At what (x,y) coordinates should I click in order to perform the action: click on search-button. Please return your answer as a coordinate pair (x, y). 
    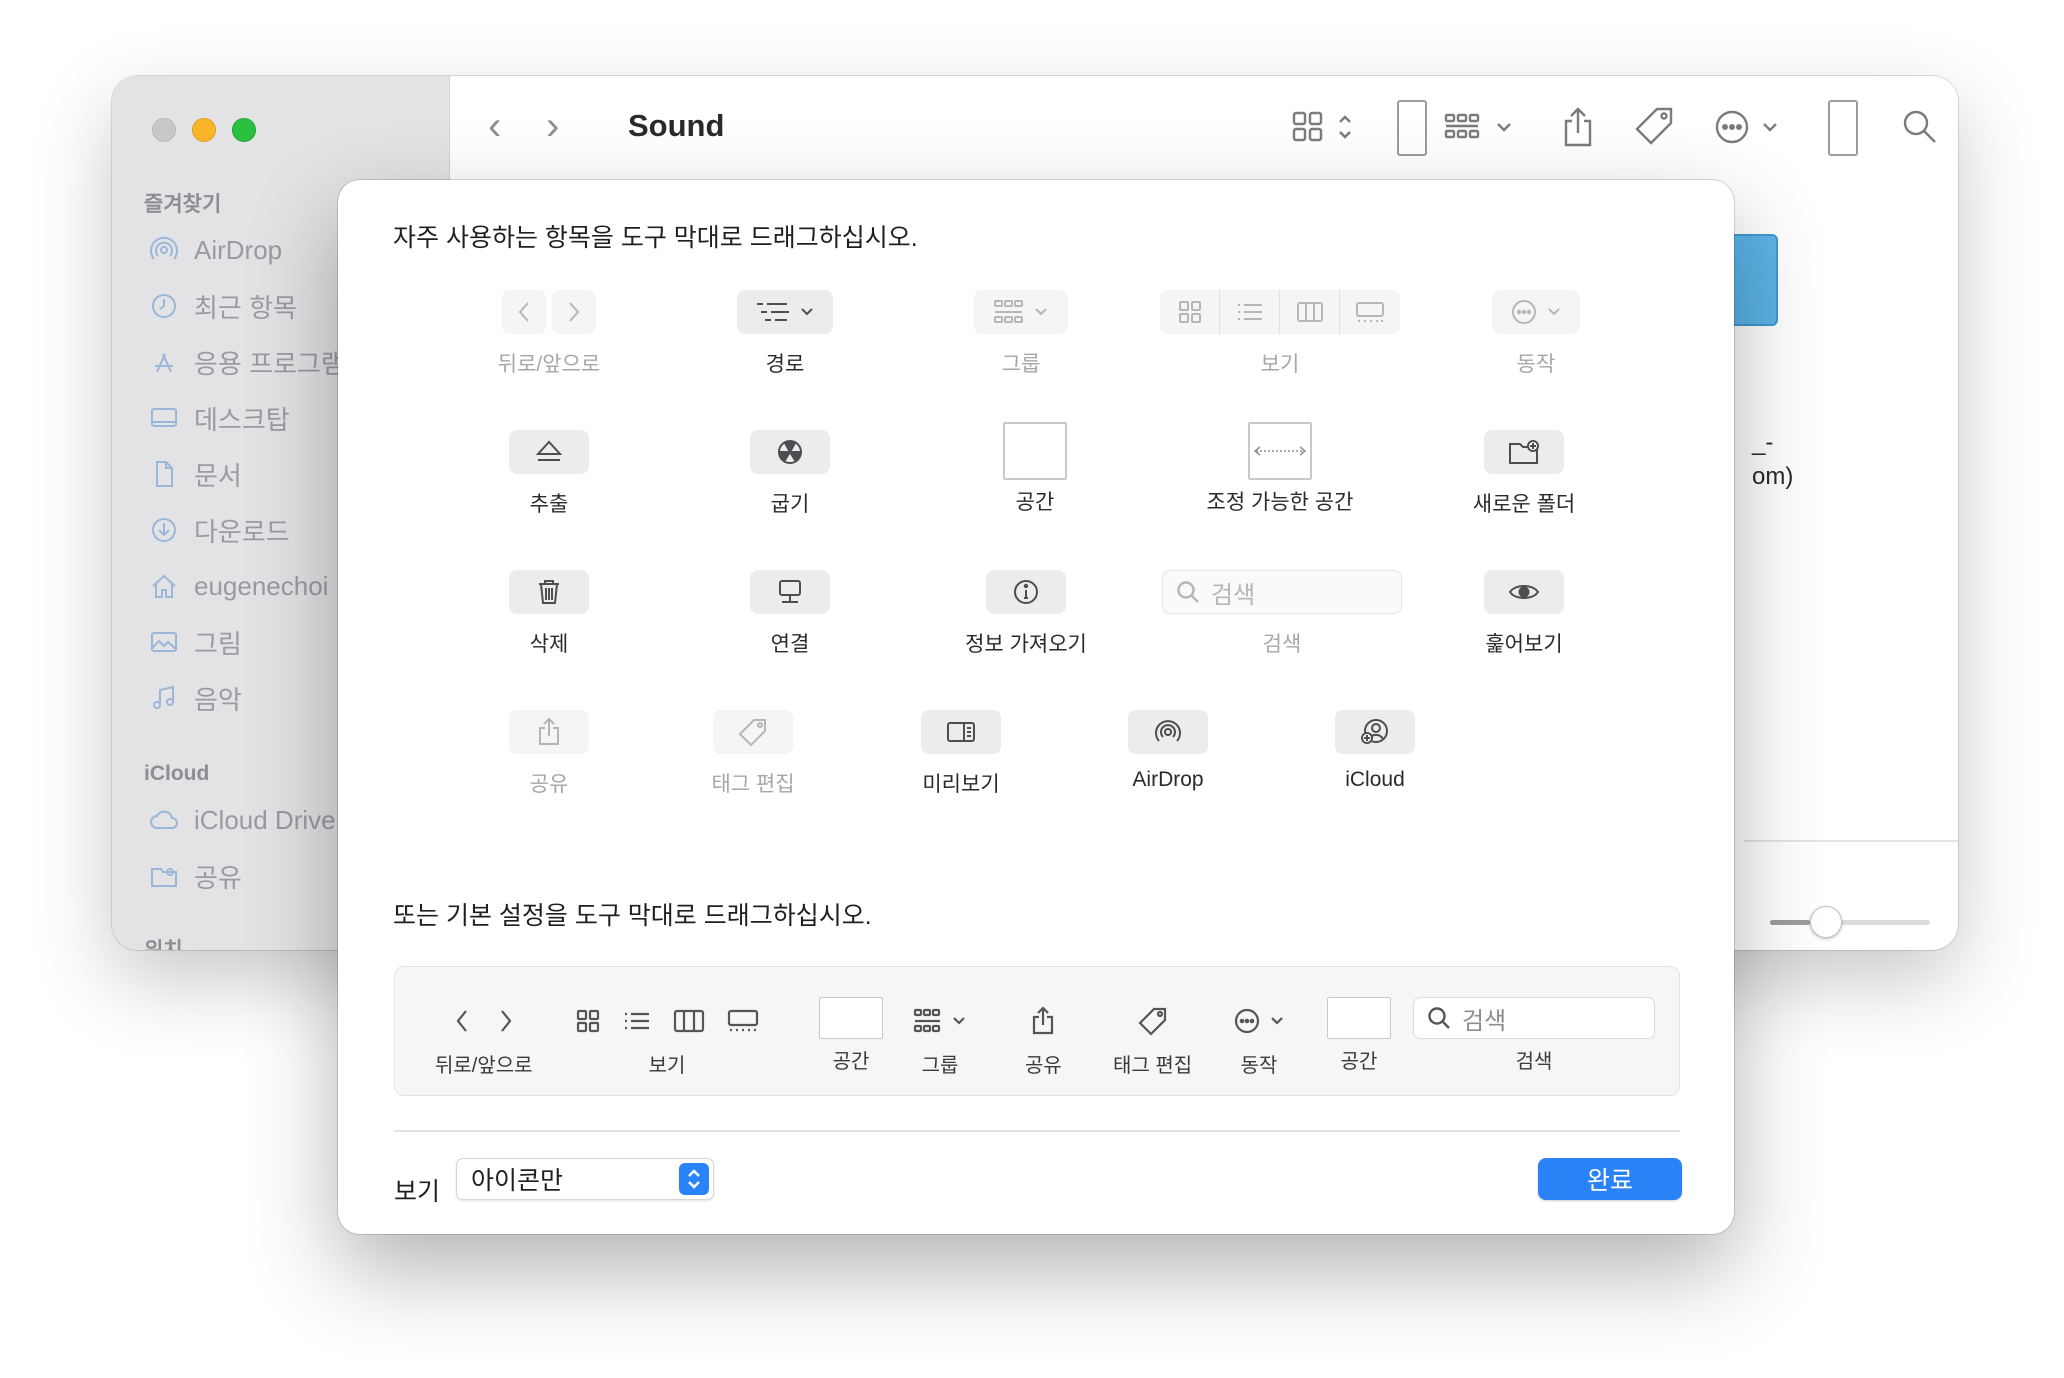
    Looking at the image, I should click on (1920, 127).